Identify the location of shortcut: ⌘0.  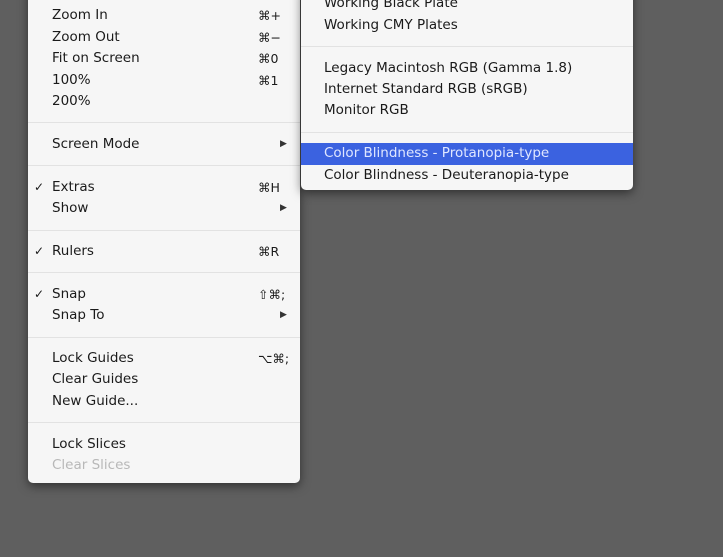
(268, 59).